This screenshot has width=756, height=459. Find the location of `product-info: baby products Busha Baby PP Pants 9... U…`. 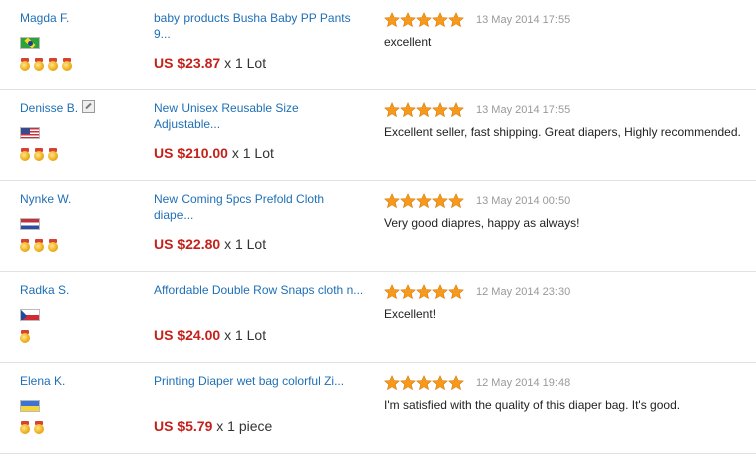

product-info: baby products Busha Baby PP Pants 9... U… is located at coordinates (259, 40).